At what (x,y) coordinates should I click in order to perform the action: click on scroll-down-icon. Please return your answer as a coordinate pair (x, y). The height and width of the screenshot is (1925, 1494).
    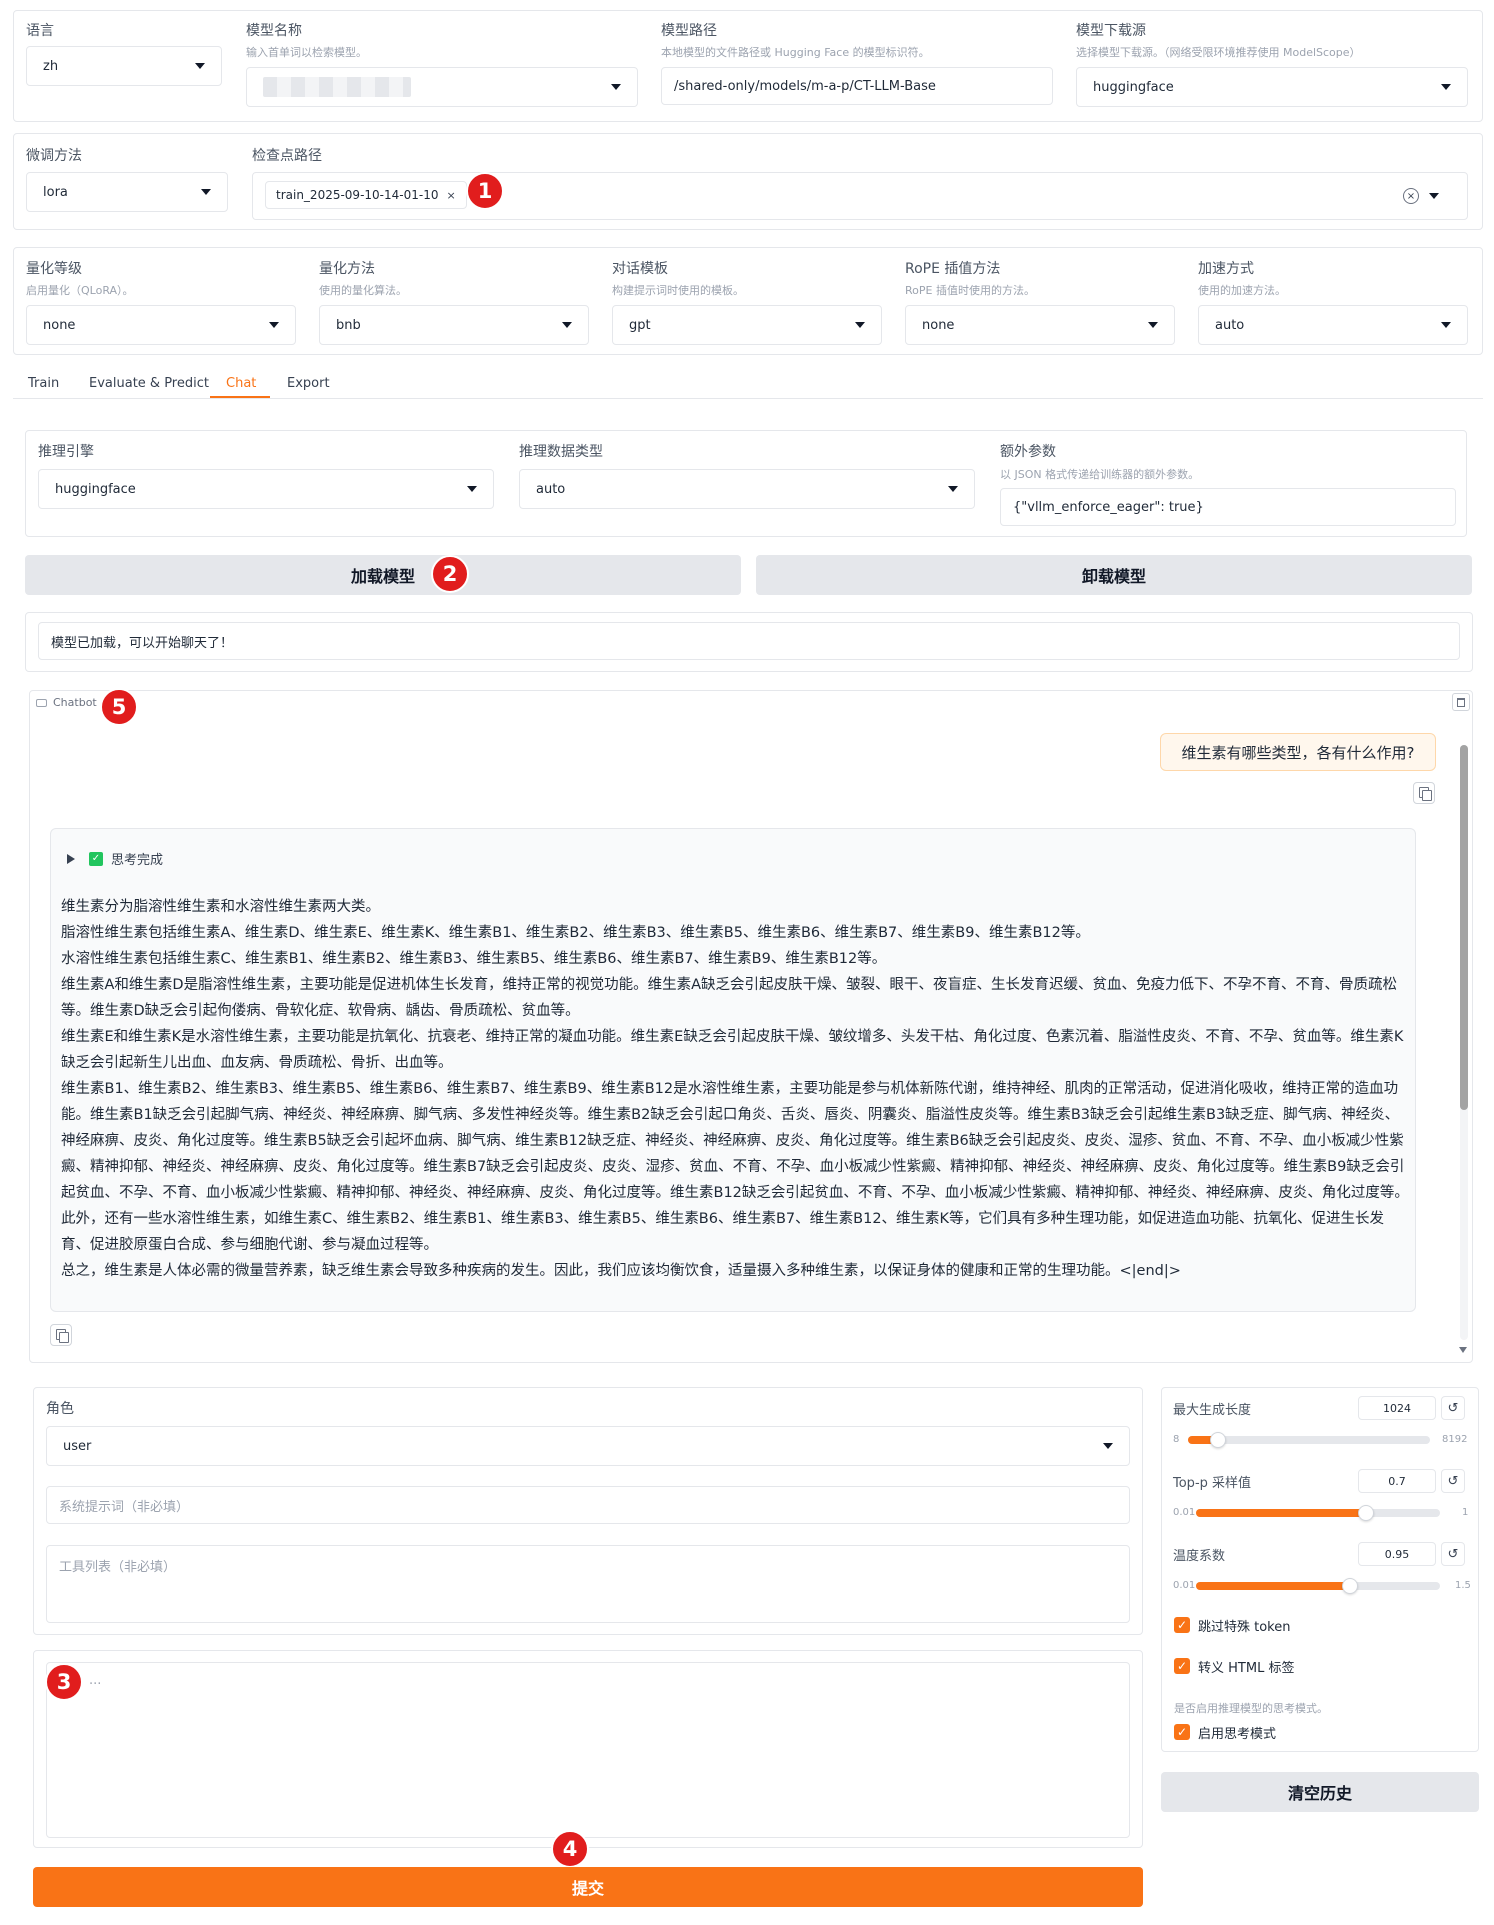
    Looking at the image, I should click on (1463, 1350).